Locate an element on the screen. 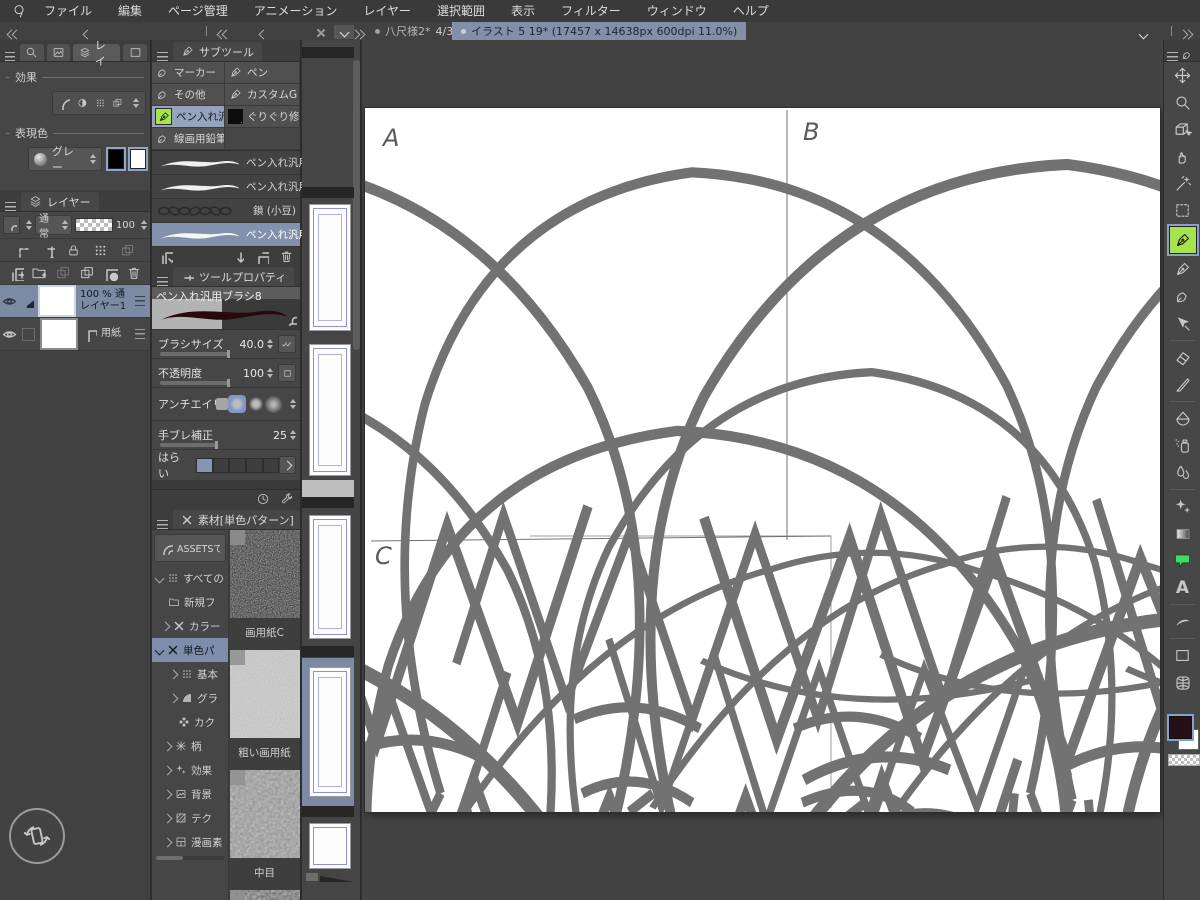 The height and width of the screenshot is (900, 1200). menu-window: ウィンドウ is located at coordinates (677, 11).